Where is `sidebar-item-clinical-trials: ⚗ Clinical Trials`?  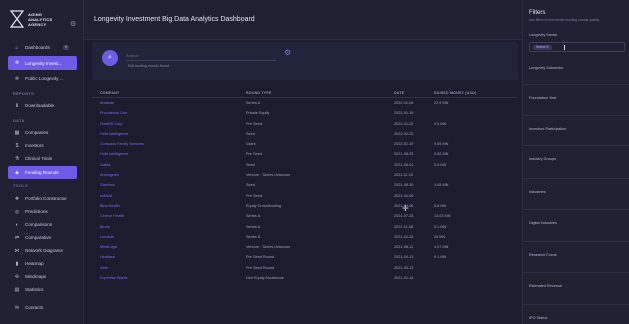
sidebar-item-clinical-trials: ⚗ Clinical Trials is located at coordinates (42, 158).